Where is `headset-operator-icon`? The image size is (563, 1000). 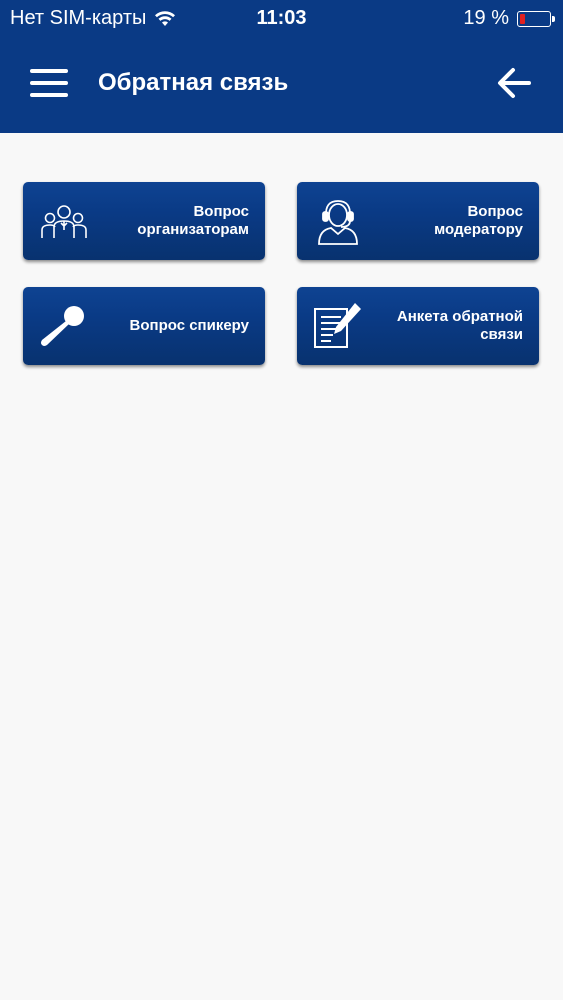 headset-operator-icon is located at coordinates (338, 222).